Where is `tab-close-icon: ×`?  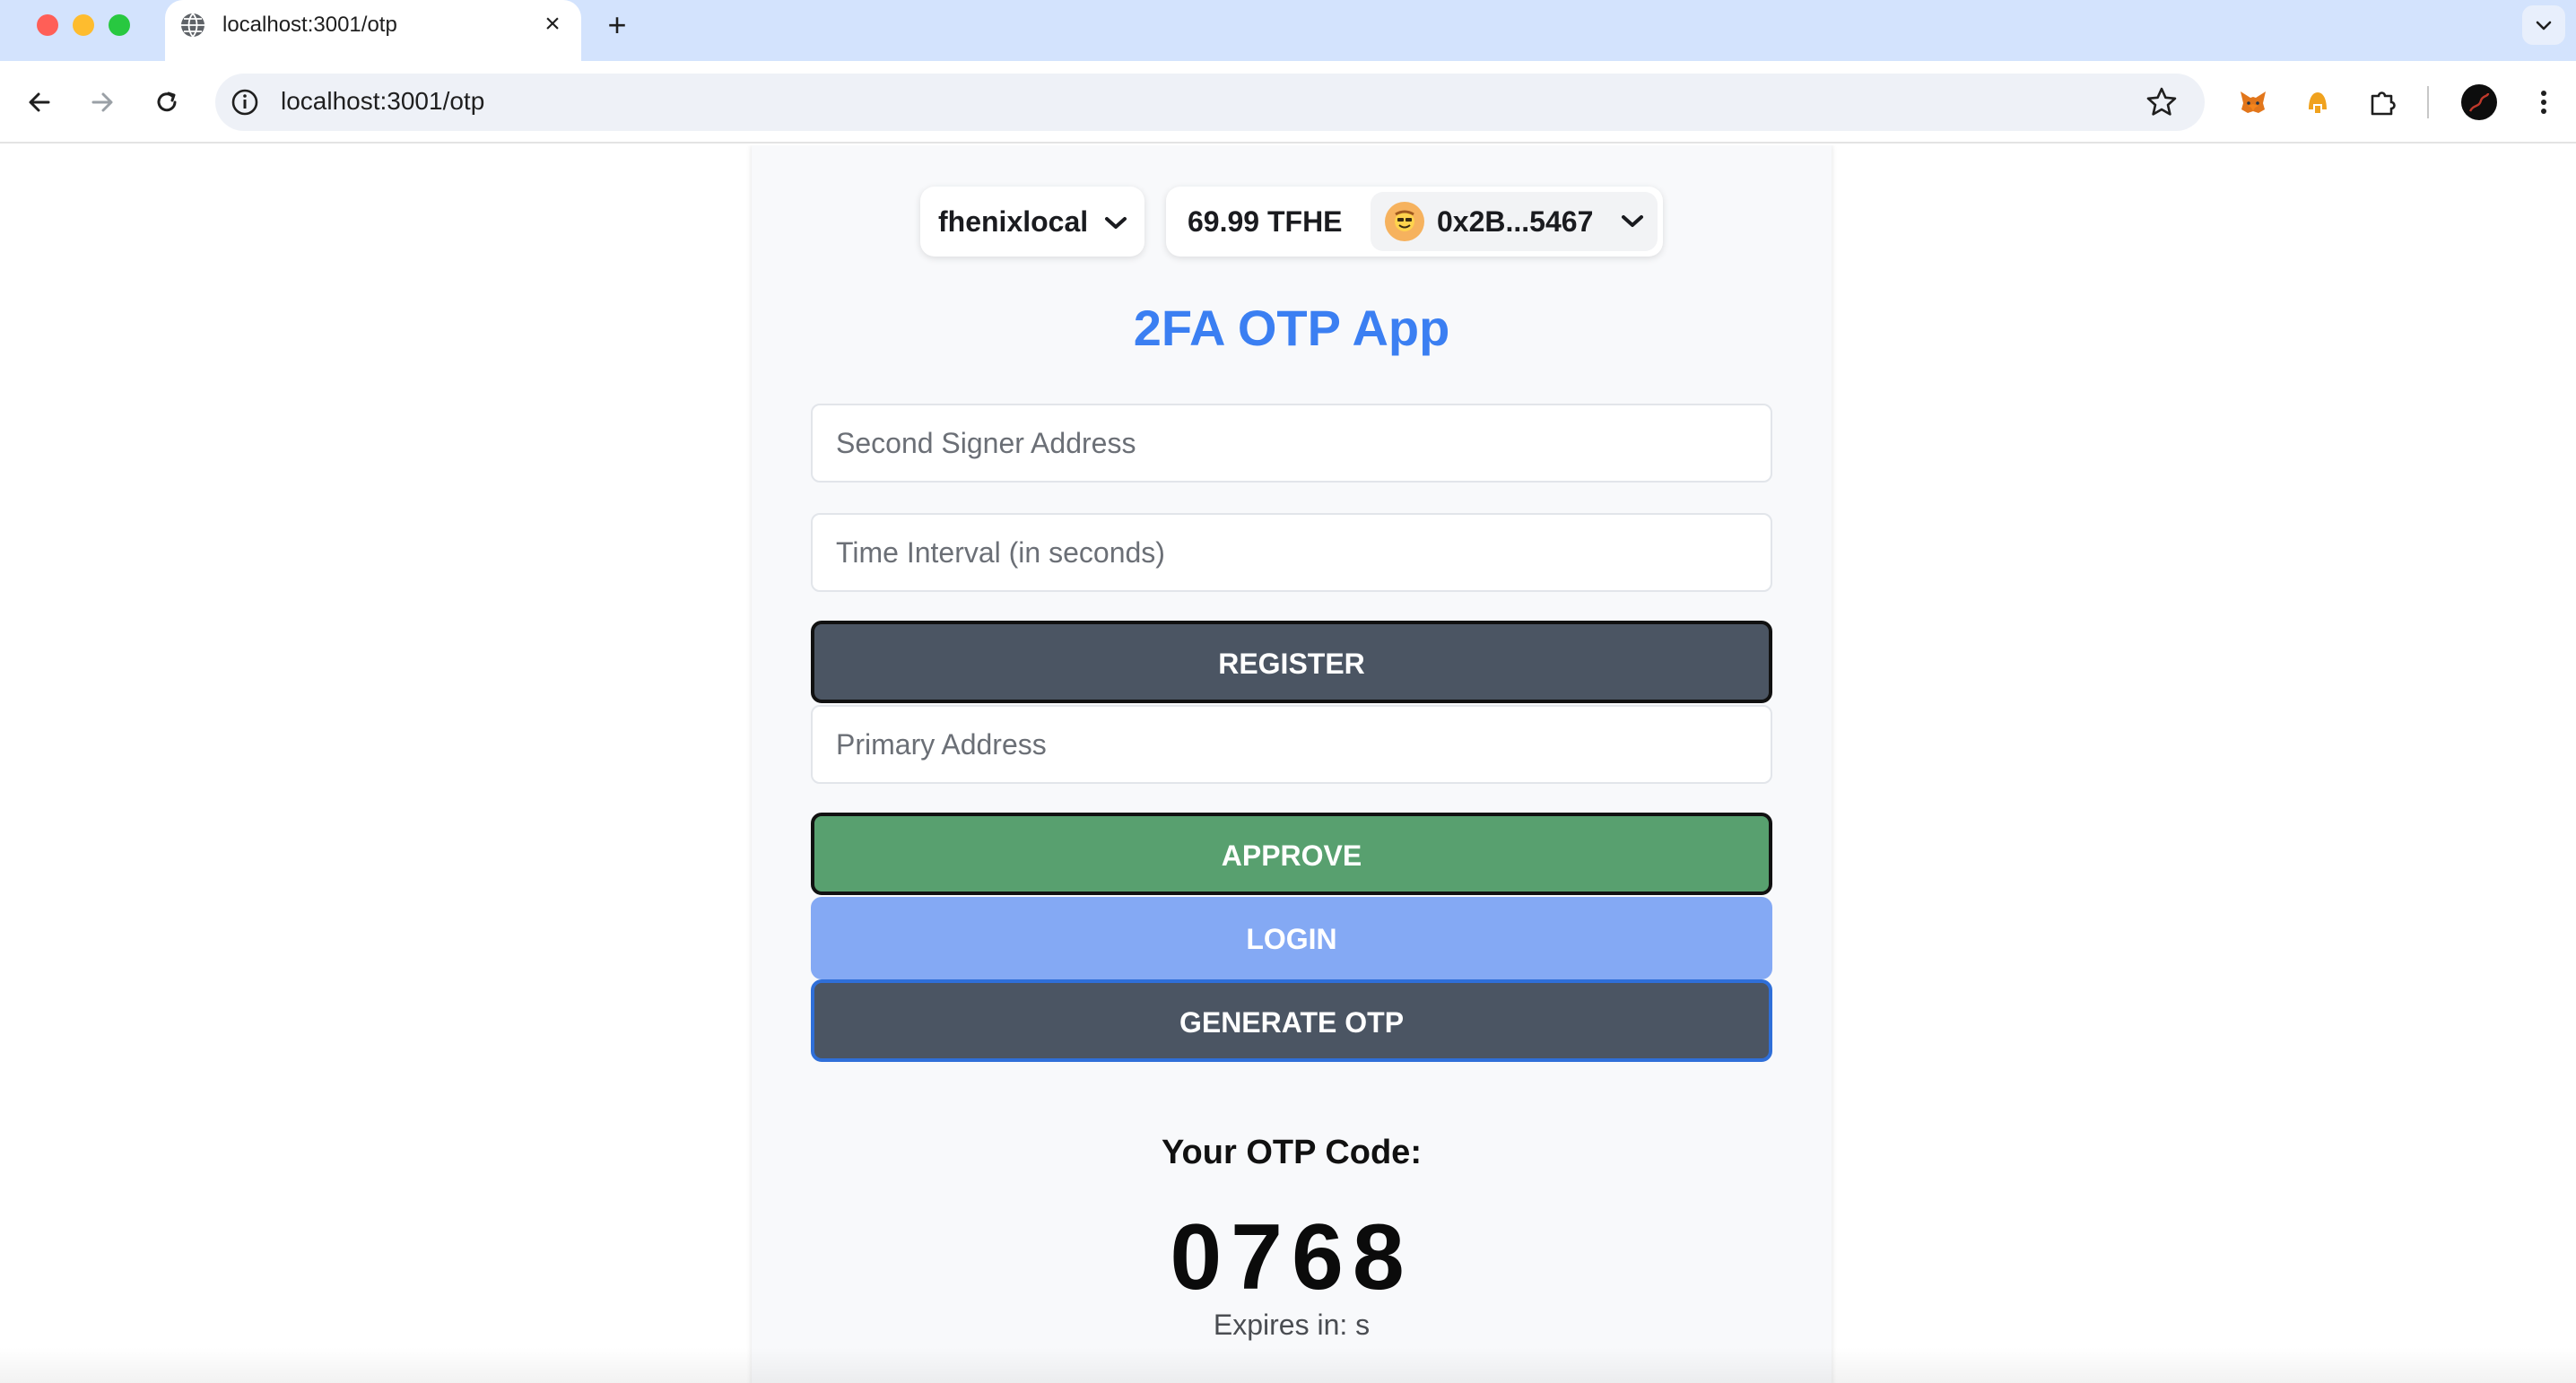
tab-close-icon: × is located at coordinates (552, 24).